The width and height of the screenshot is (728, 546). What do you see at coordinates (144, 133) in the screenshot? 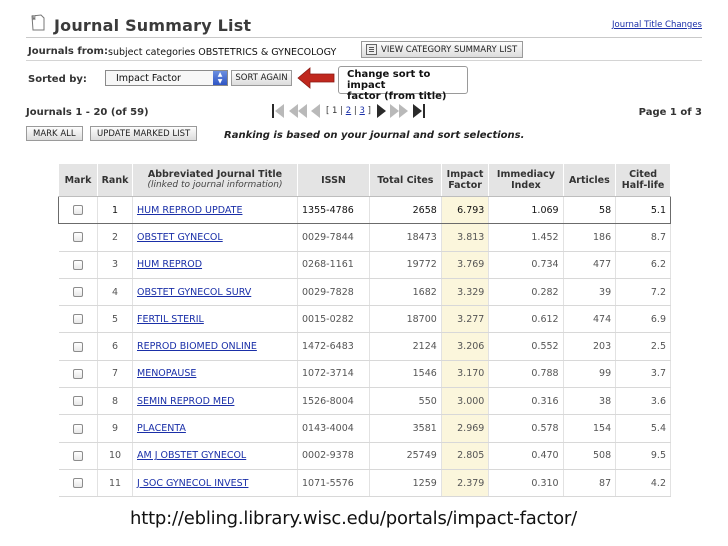
I see `update-marked-list-button: UPDATE MARKED LIST` at bounding box center [144, 133].